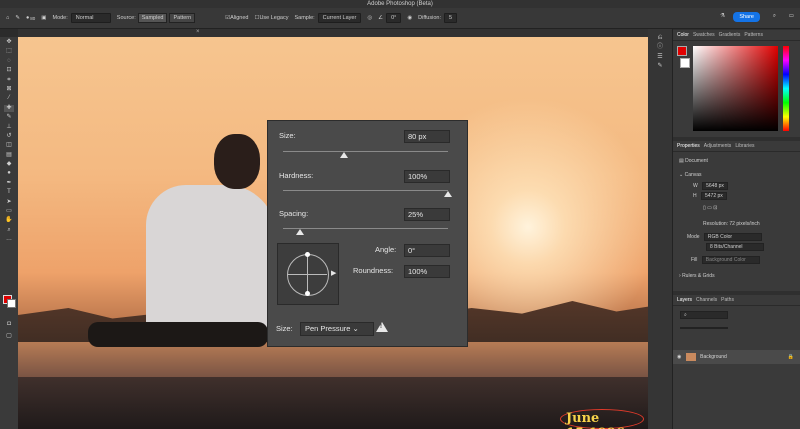 This screenshot has height=429, width=800. I want to click on zoom-tool-icon: ⌕, so click(9, 230).